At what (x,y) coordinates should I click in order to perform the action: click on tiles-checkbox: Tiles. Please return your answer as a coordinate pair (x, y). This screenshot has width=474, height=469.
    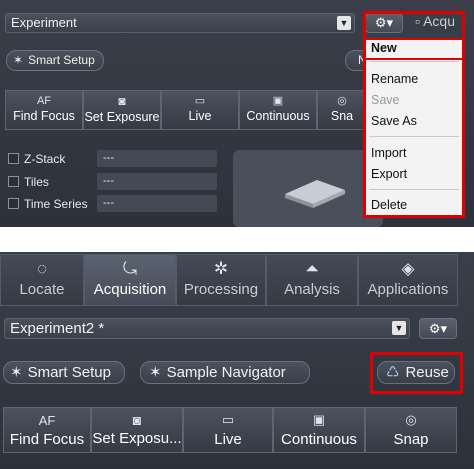
    Looking at the image, I should click on (28, 182).